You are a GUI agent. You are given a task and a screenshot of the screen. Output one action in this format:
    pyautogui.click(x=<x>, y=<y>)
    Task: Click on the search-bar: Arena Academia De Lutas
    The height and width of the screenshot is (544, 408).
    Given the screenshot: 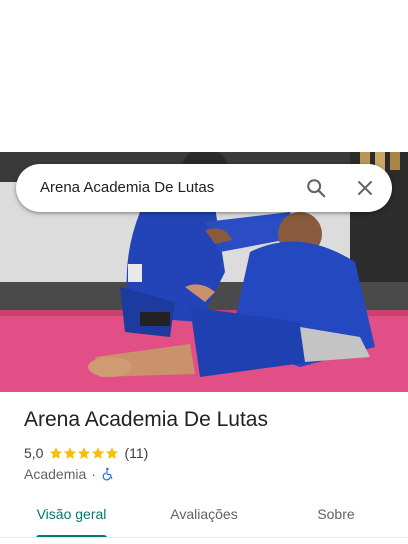 What is the action you would take?
    pyautogui.click(x=204, y=188)
    